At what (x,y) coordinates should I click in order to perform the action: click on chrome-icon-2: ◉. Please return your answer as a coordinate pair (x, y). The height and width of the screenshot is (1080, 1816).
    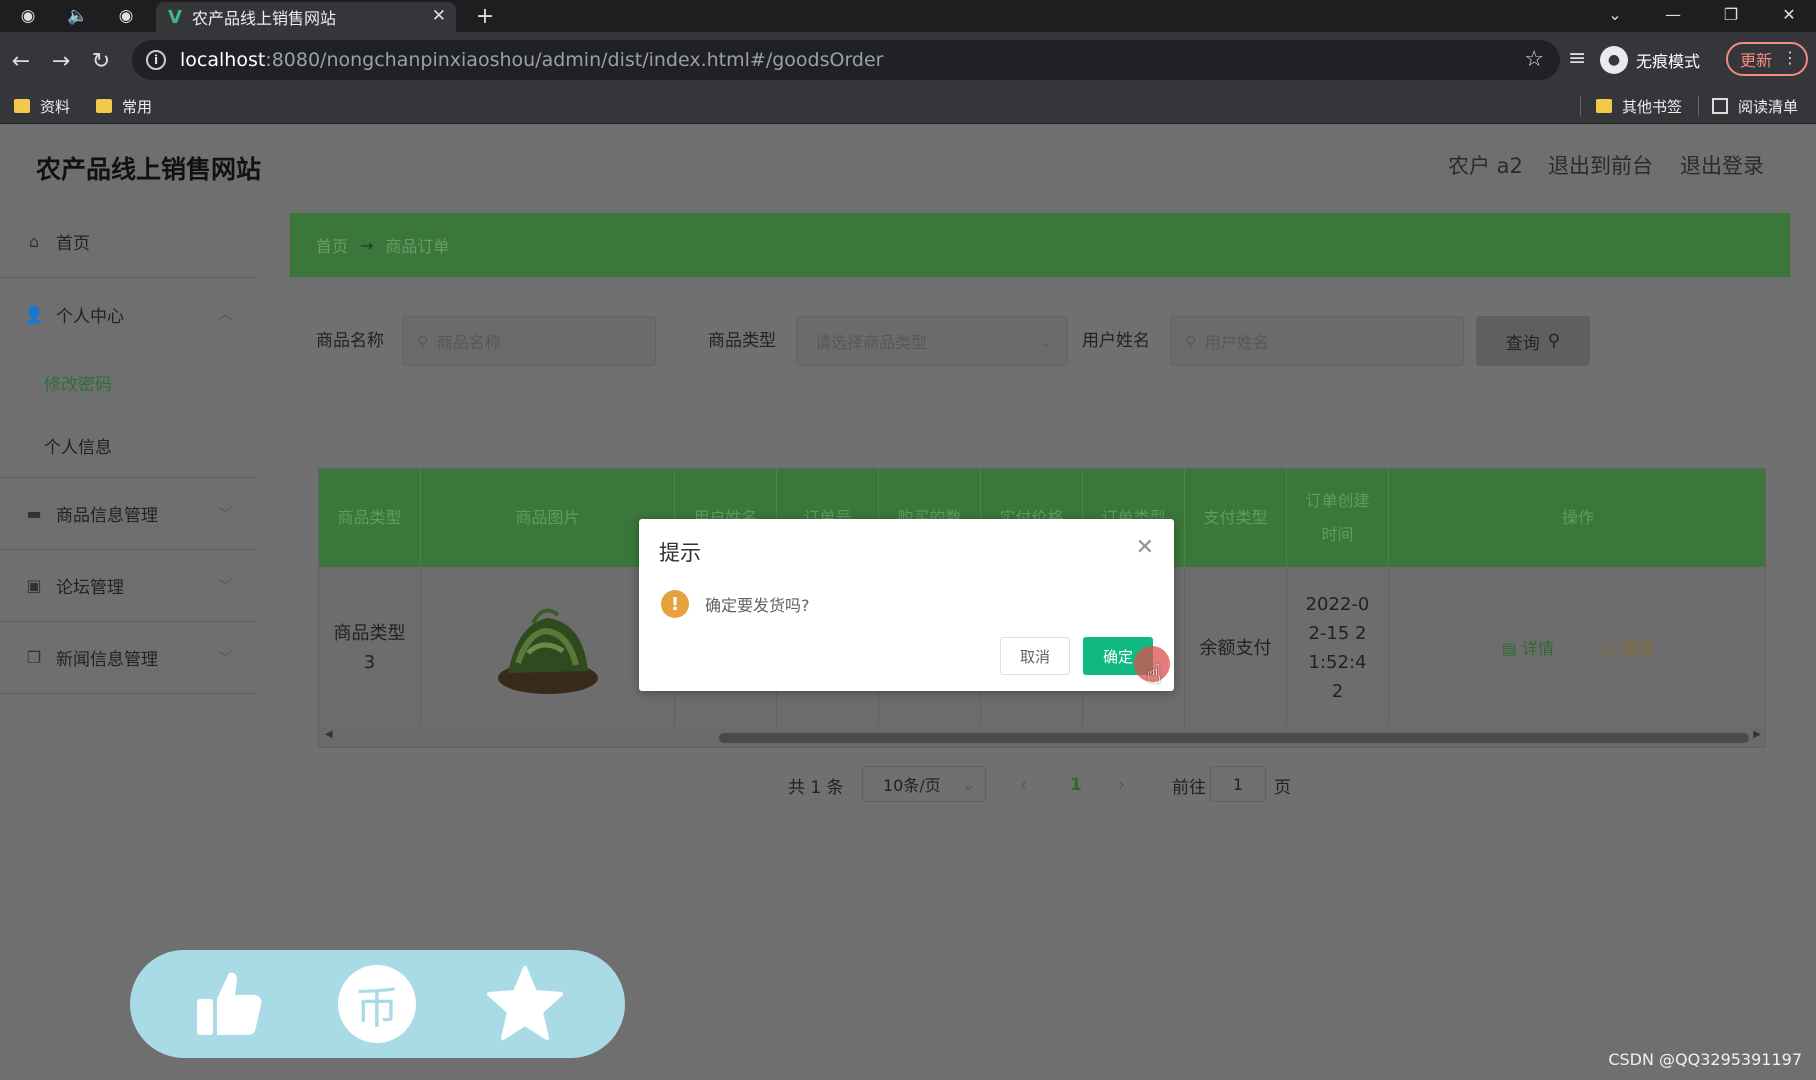
    Looking at the image, I should click on (126, 16).